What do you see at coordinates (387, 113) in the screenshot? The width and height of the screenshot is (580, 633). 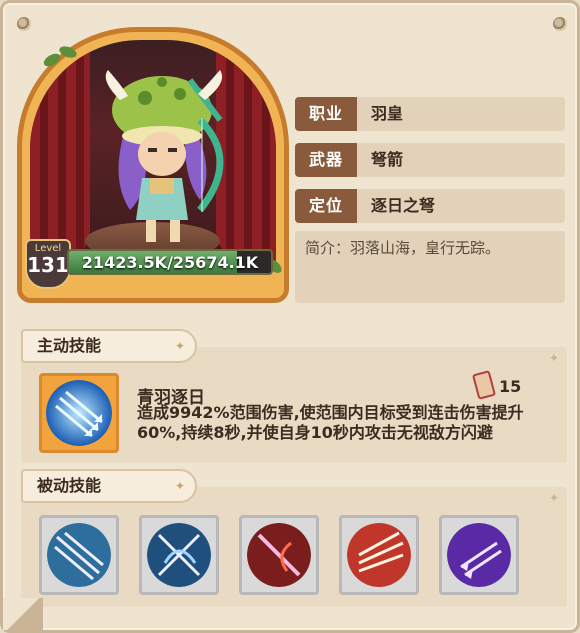 I see `class-value: 羽皇` at bounding box center [387, 113].